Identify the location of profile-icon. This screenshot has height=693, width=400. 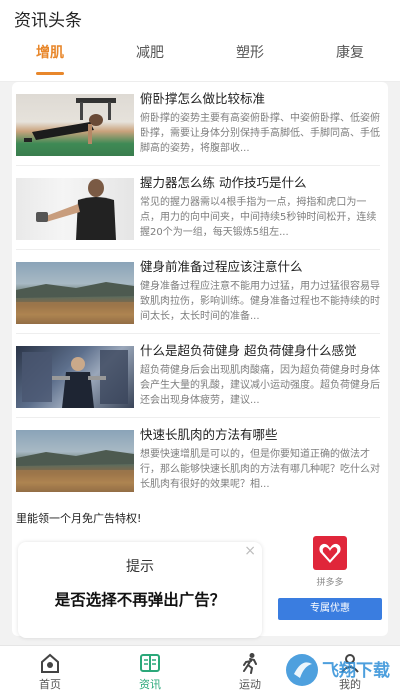
(350, 663).